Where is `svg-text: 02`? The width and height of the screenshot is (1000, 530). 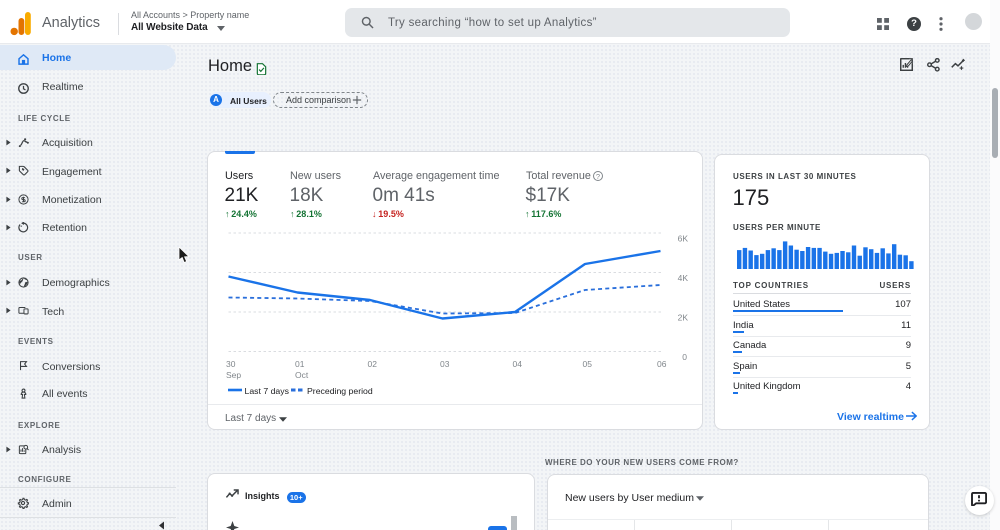
svg-text: 02 is located at coordinates (373, 364).